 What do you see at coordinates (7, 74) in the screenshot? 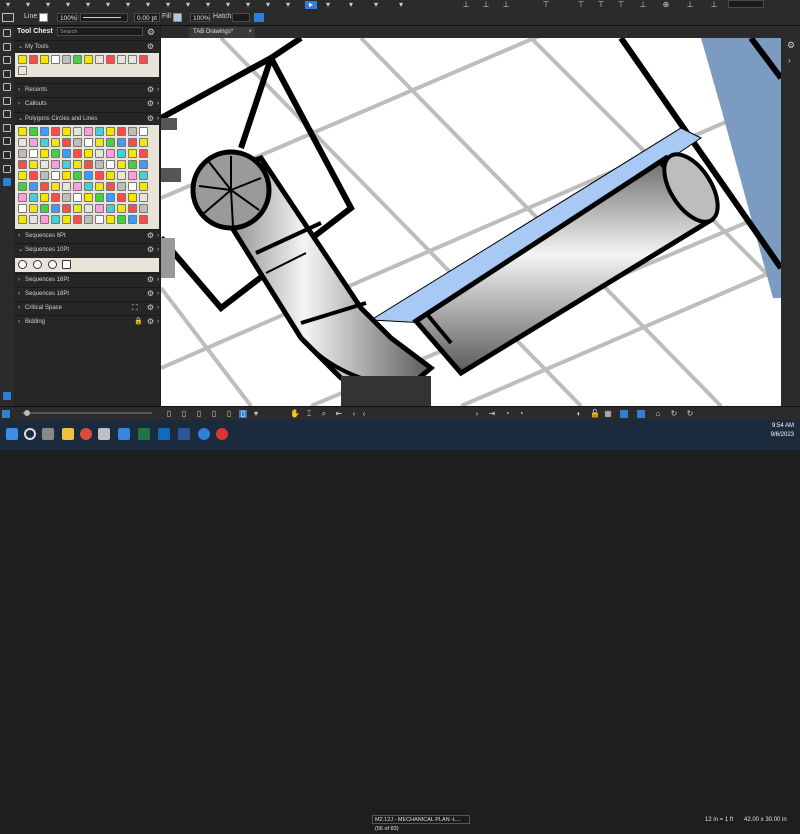
I see `signatures-icon` at bounding box center [7, 74].